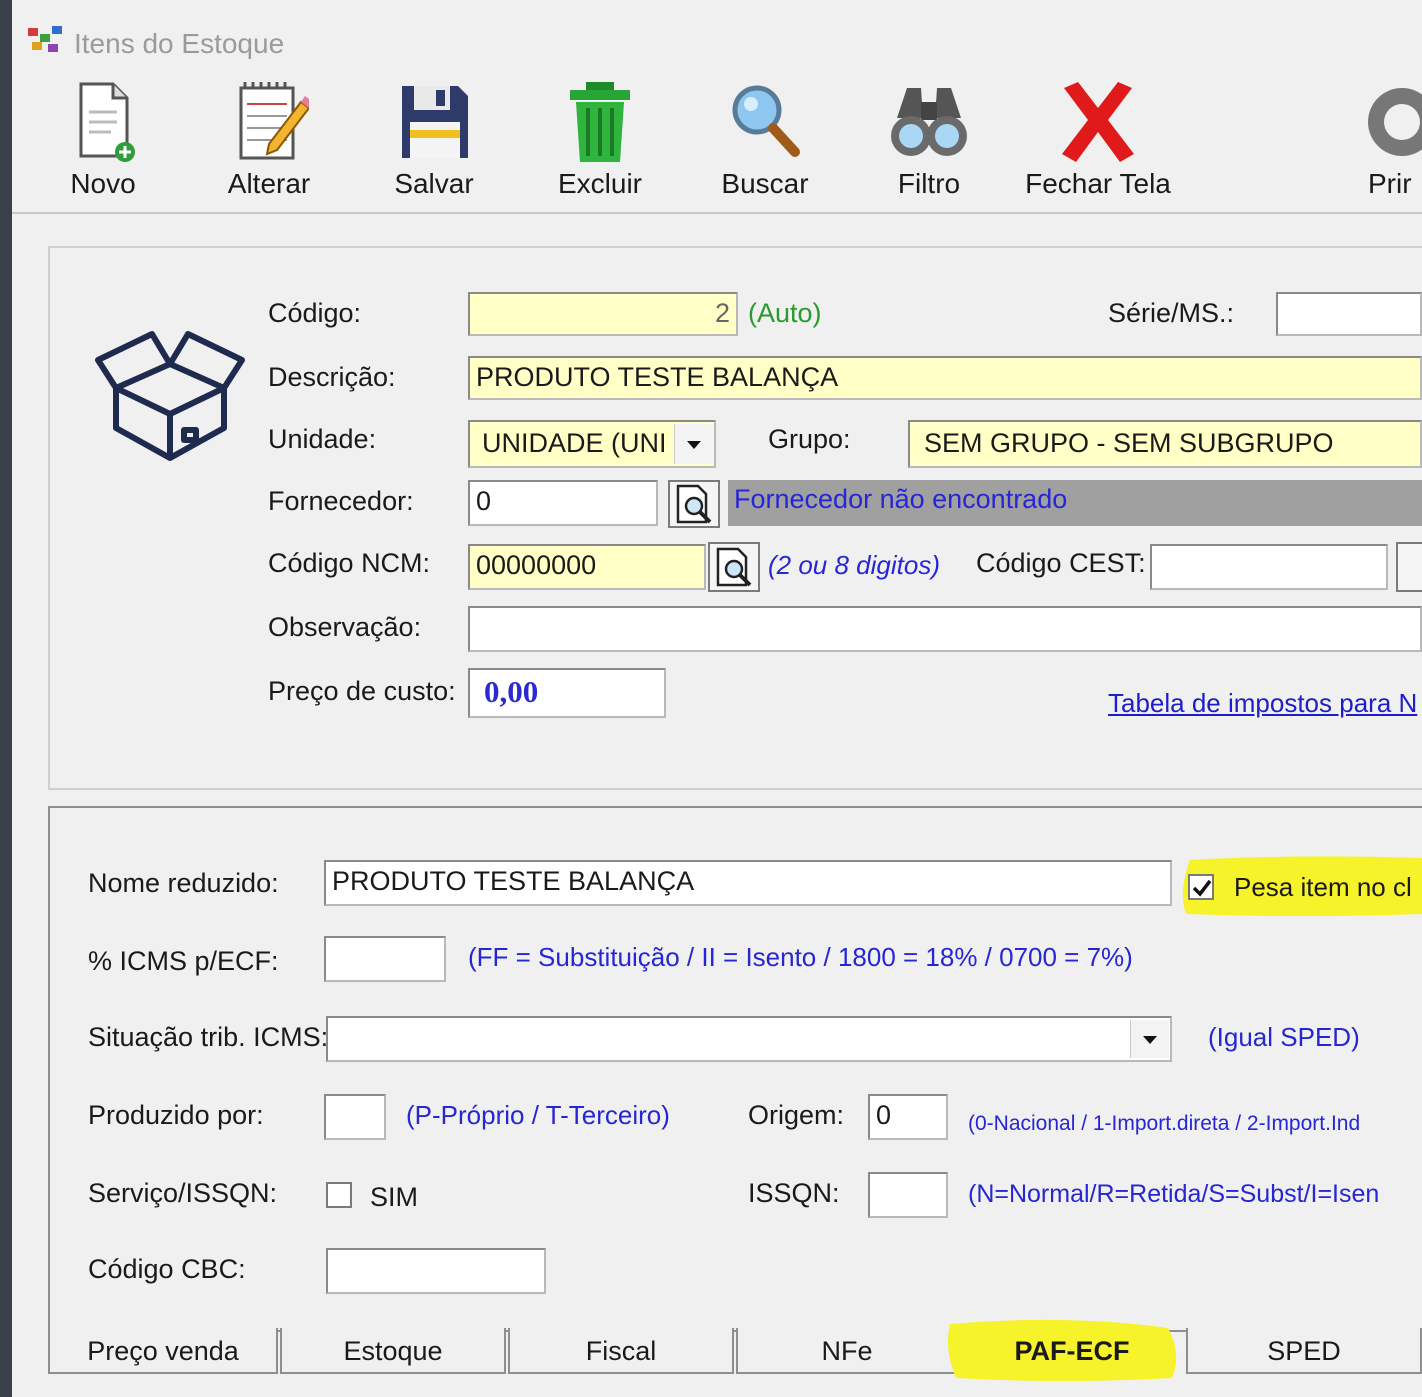 The height and width of the screenshot is (1397, 1422). Describe the element at coordinates (929, 183) in the screenshot. I see `filtro-label: Filtro` at that location.